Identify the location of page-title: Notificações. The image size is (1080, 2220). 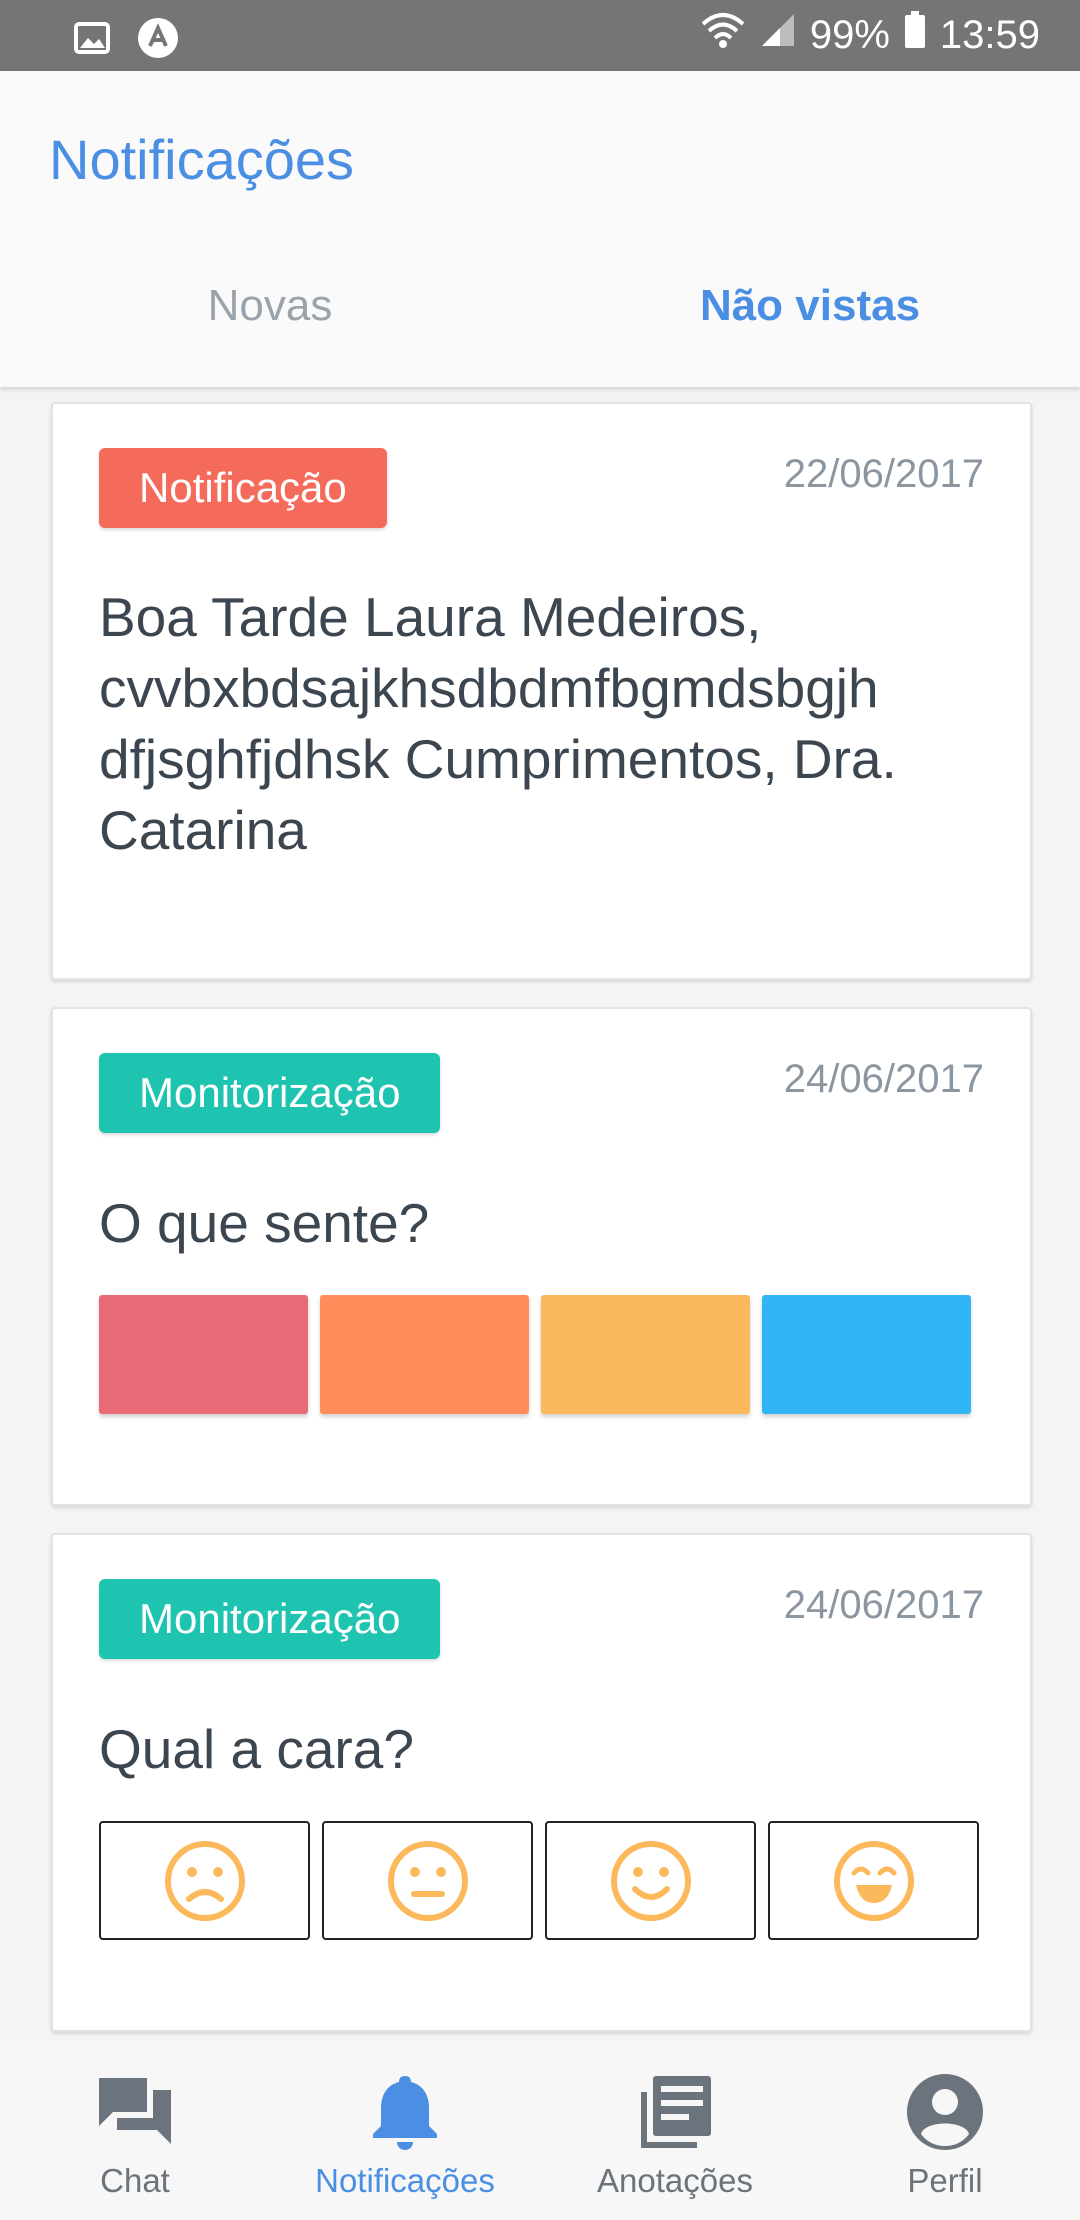
(202, 159).